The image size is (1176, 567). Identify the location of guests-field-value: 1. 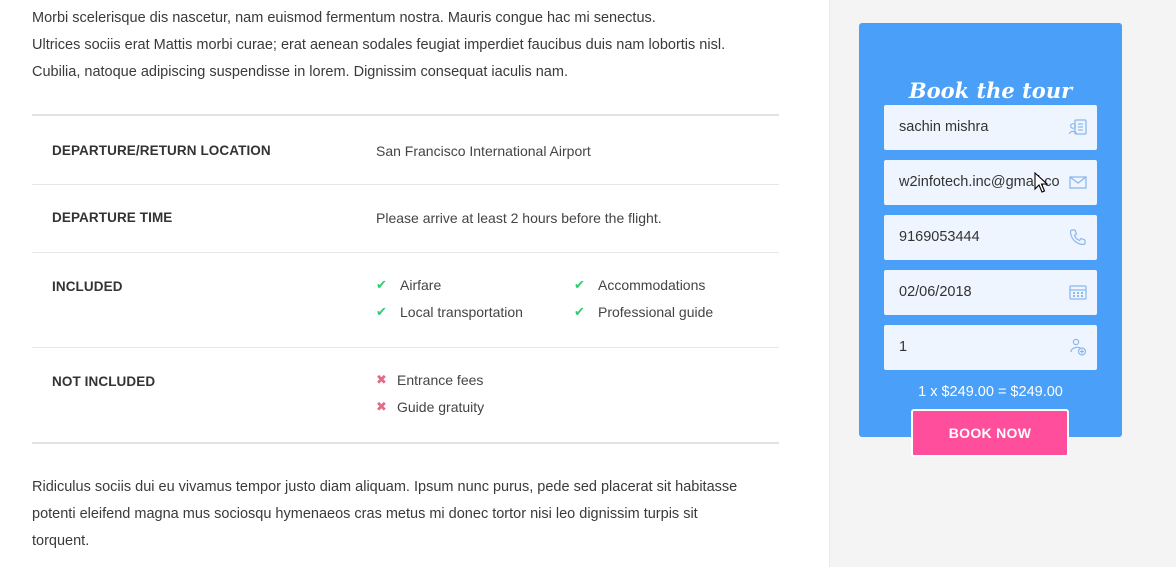
(903, 347).